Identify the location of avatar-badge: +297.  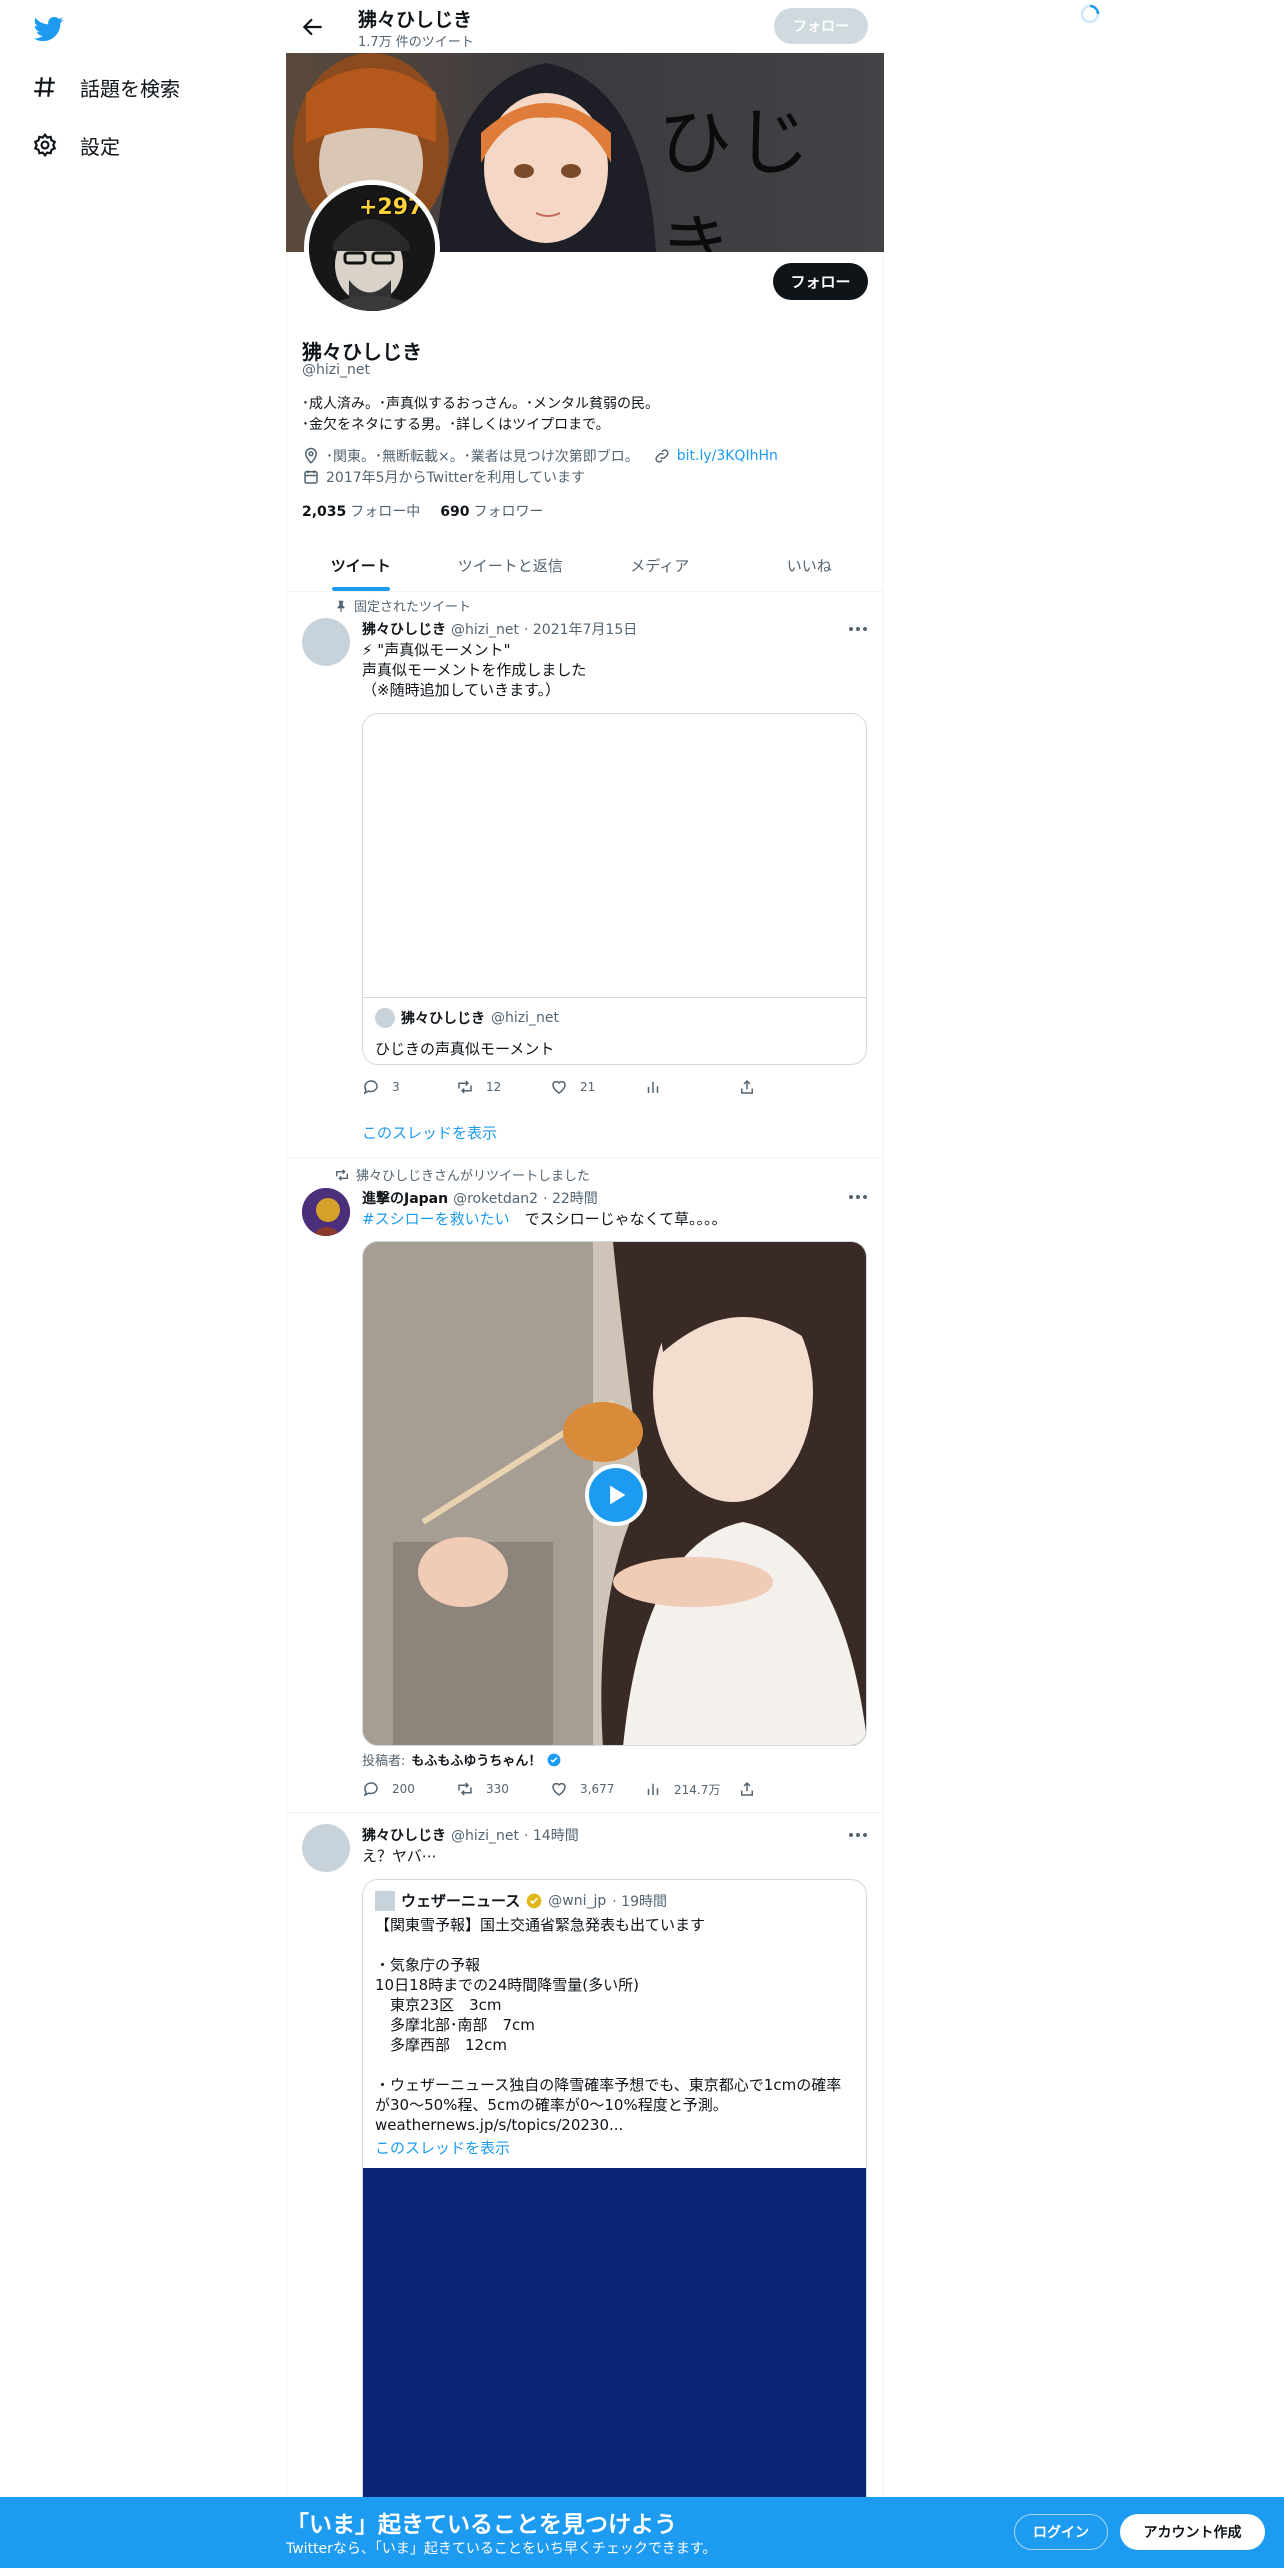
(391, 207).